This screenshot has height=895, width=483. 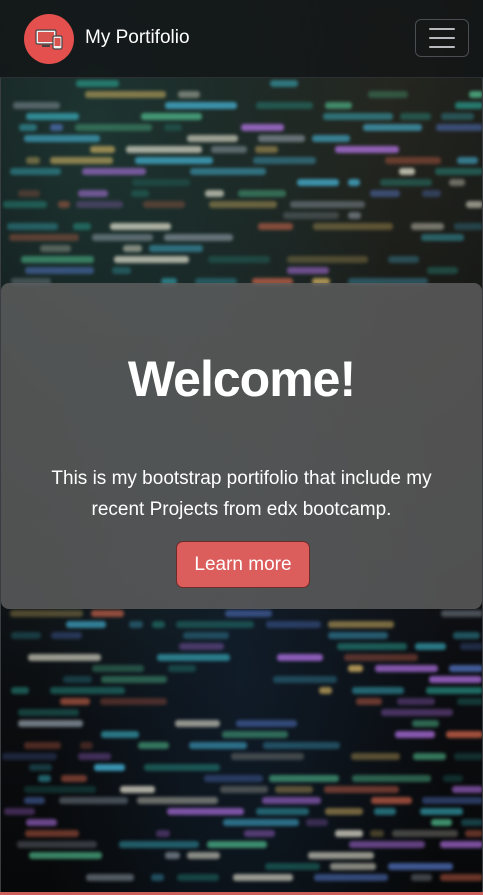 What do you see at coordinates (137, 38) in the screenshot?
I see `brand-name: My Portifolio` at bounding box center [137, 38].